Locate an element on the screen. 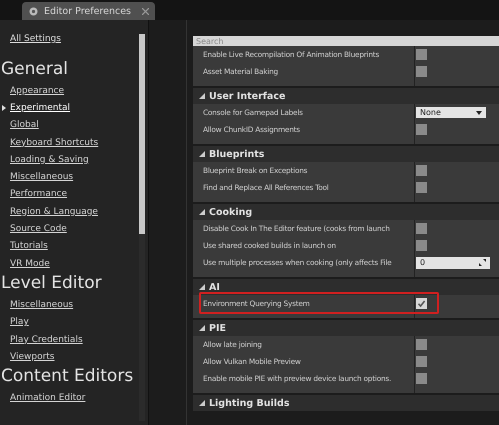  section-title: User Interface is located at coordinates (247, 96).